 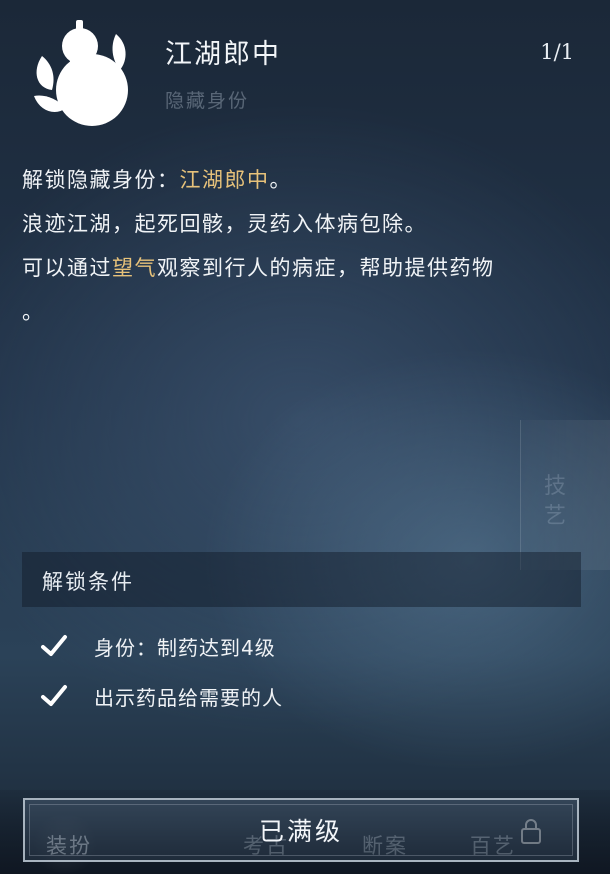 What do you see at coordinates (134, 268) in the screenshot?
I see `skill-highlight: 望气` at bounding box center [134, 268].